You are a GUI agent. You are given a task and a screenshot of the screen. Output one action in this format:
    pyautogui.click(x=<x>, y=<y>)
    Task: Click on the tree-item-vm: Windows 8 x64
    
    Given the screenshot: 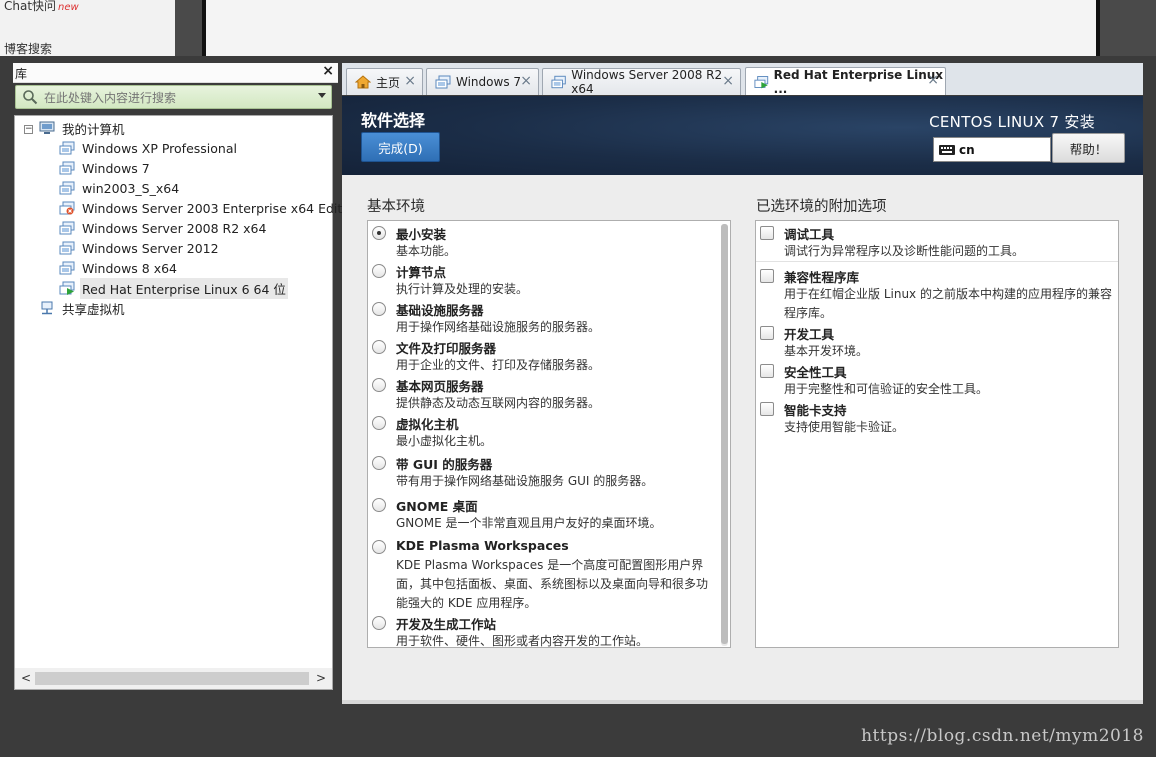 What is the action you would take?
    pyautogui.click(x=119, y=268)
    